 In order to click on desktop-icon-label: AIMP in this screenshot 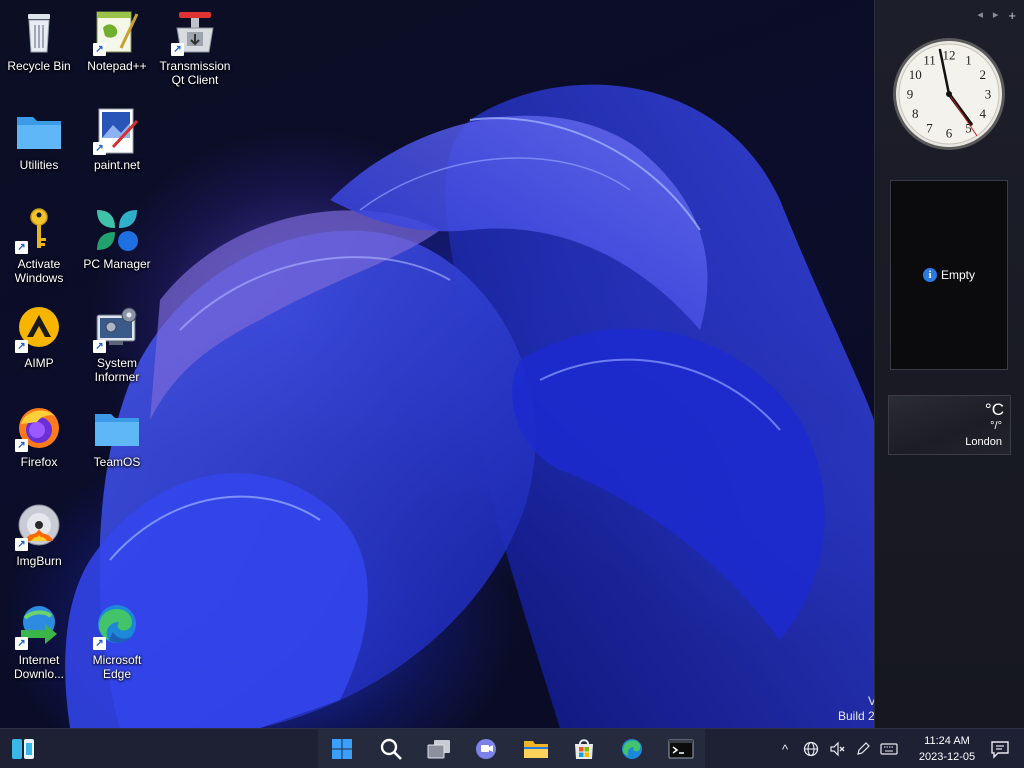, I will do `click(39, 363)`.